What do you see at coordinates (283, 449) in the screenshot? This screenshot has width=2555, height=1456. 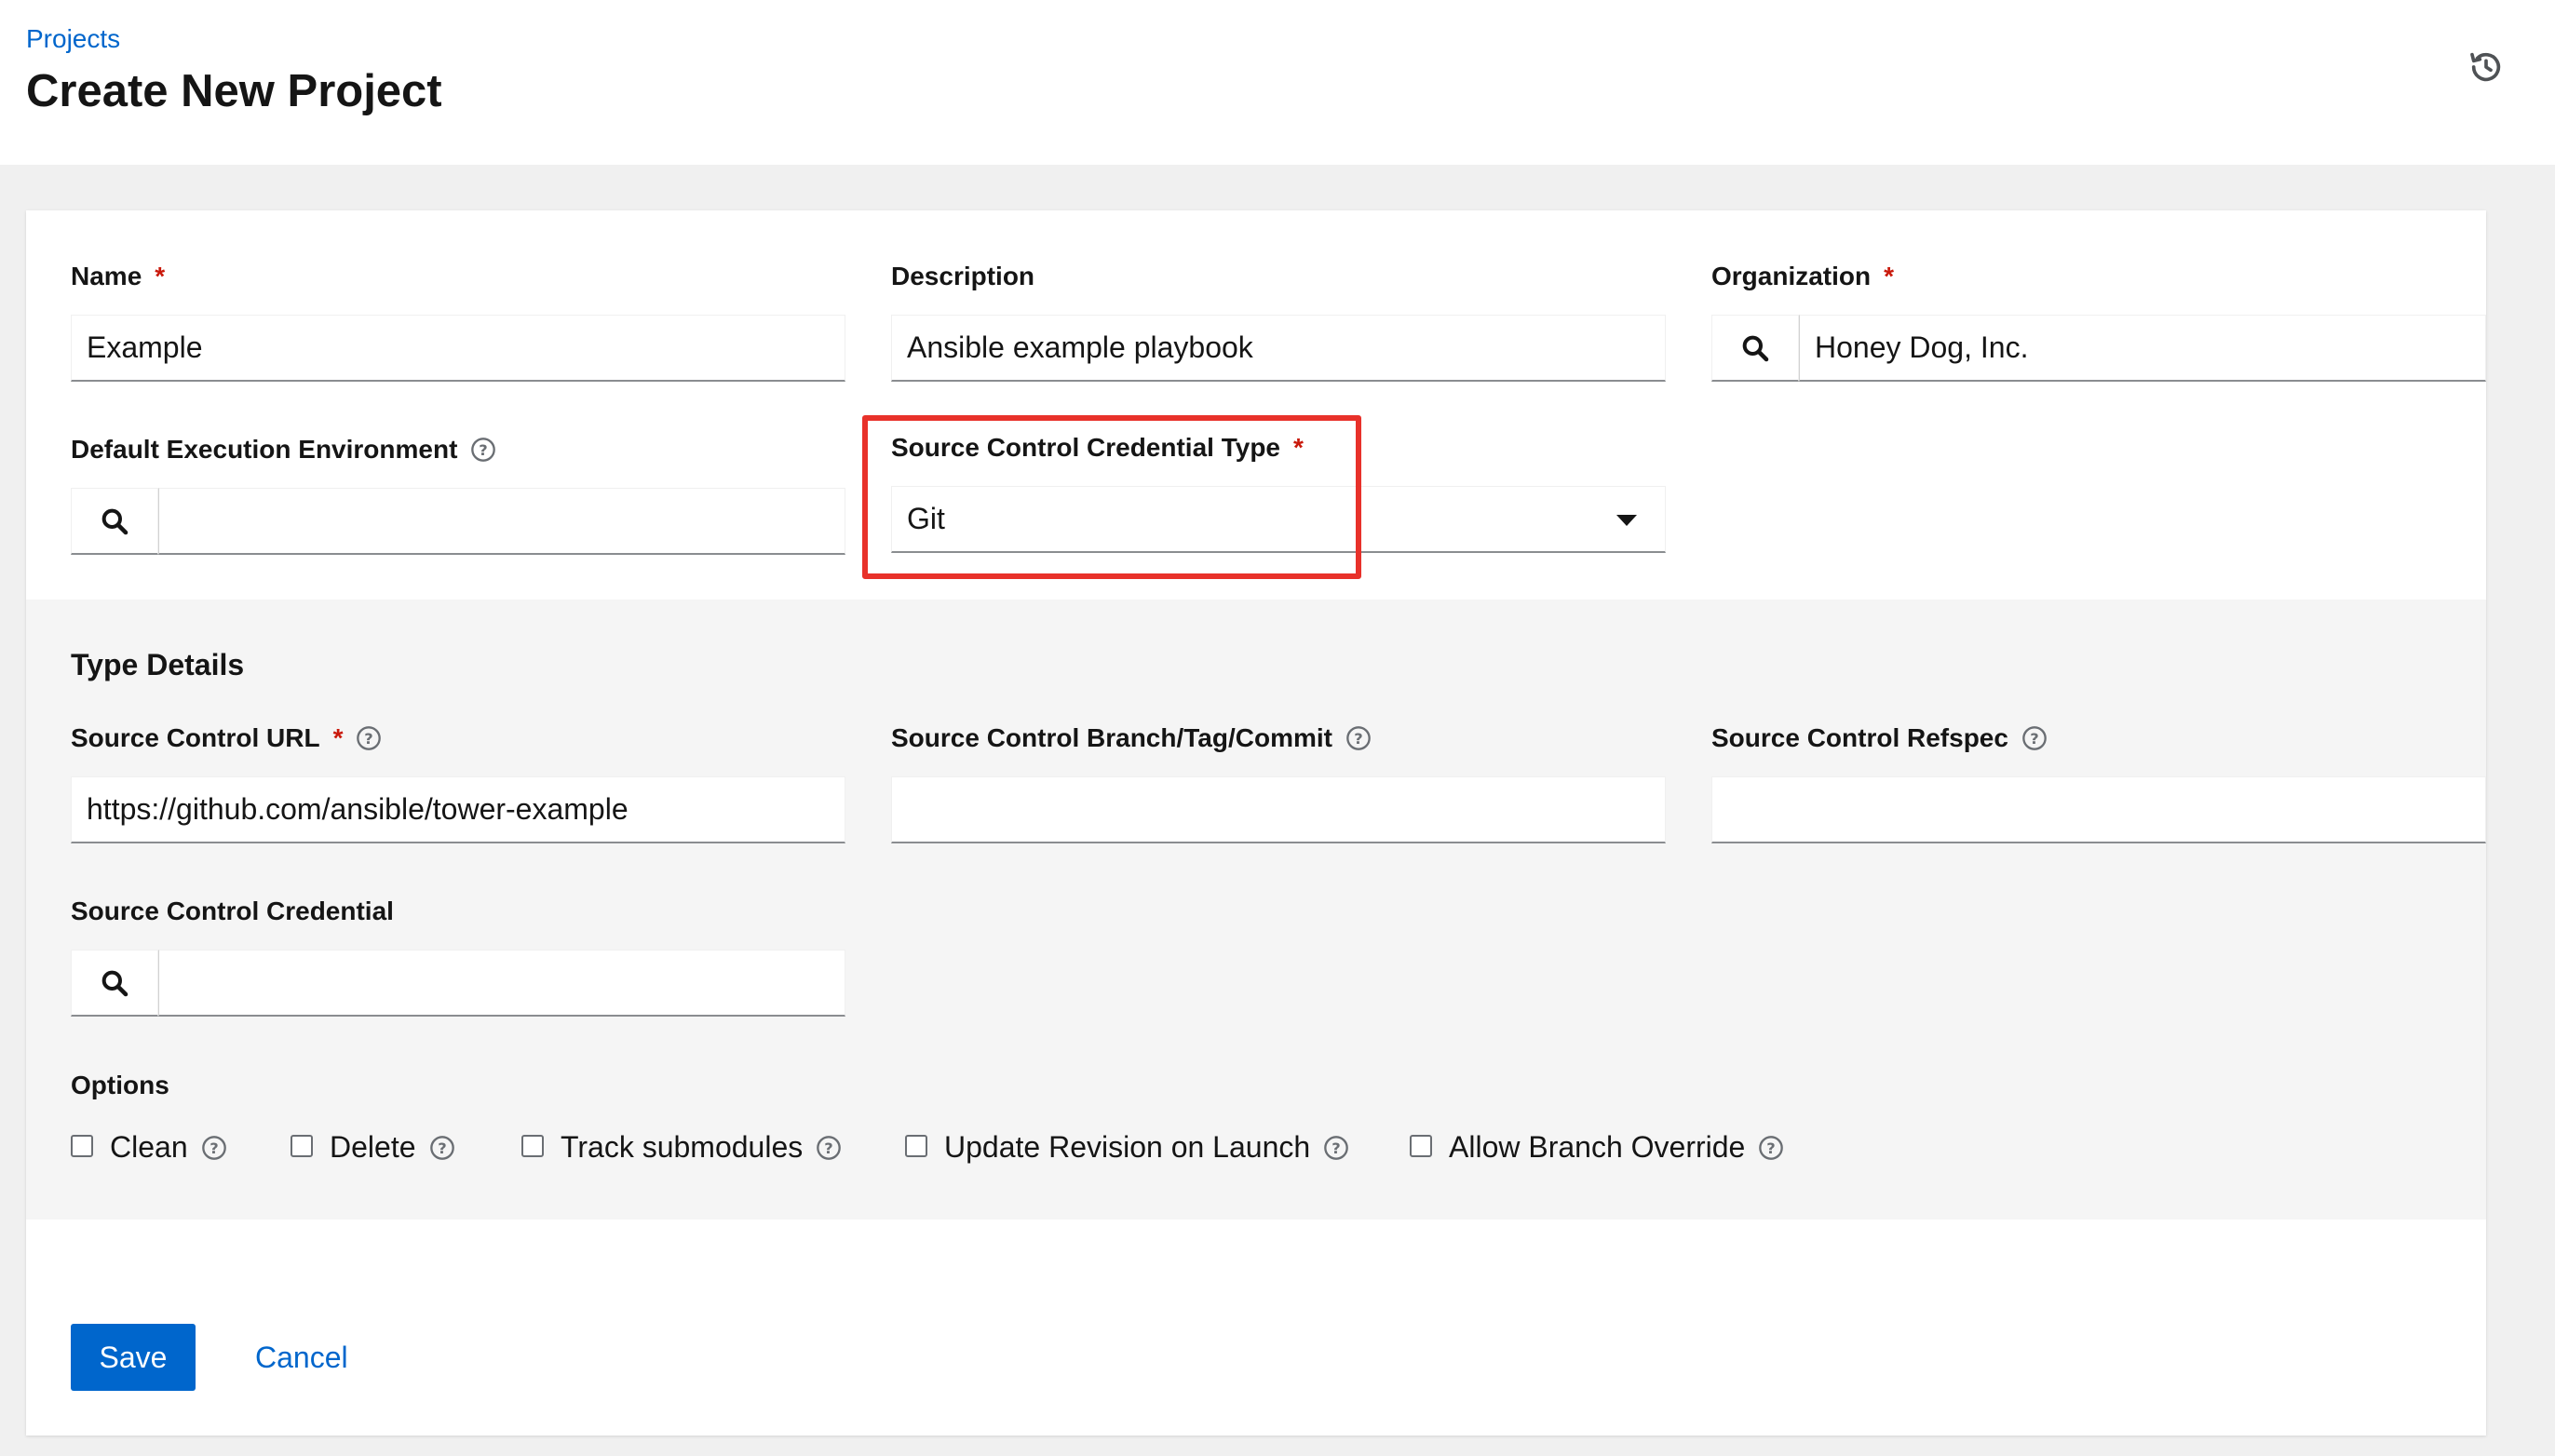 I see `execution-environment-label: Default Execution Environment ?` at bounding box center [283, 449].